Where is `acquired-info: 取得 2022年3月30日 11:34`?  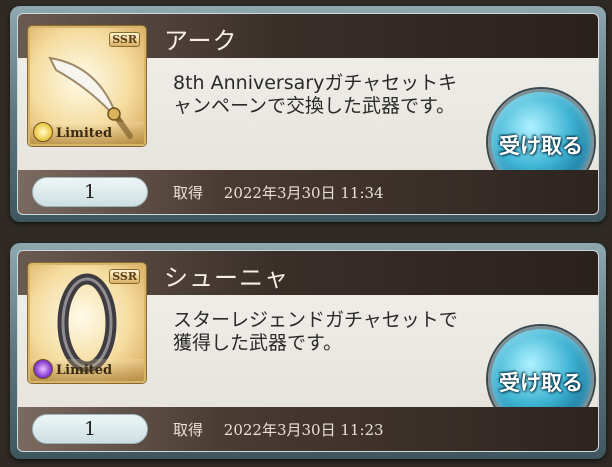
acquired-info: 取得 2022年3月30日 11:34 is located at coordinates (278, 192).